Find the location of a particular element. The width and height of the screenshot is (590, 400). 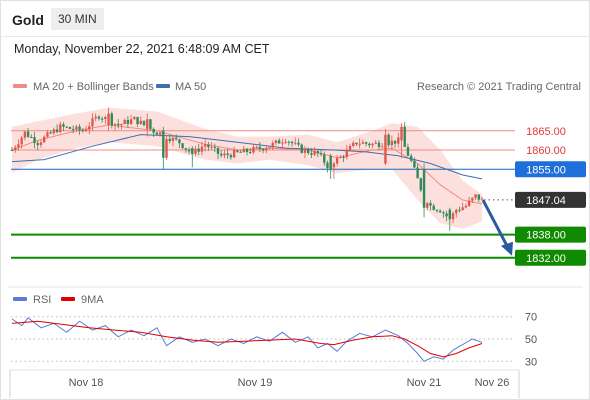

ma20-legend-swatch is located at coordinates (20, 86).